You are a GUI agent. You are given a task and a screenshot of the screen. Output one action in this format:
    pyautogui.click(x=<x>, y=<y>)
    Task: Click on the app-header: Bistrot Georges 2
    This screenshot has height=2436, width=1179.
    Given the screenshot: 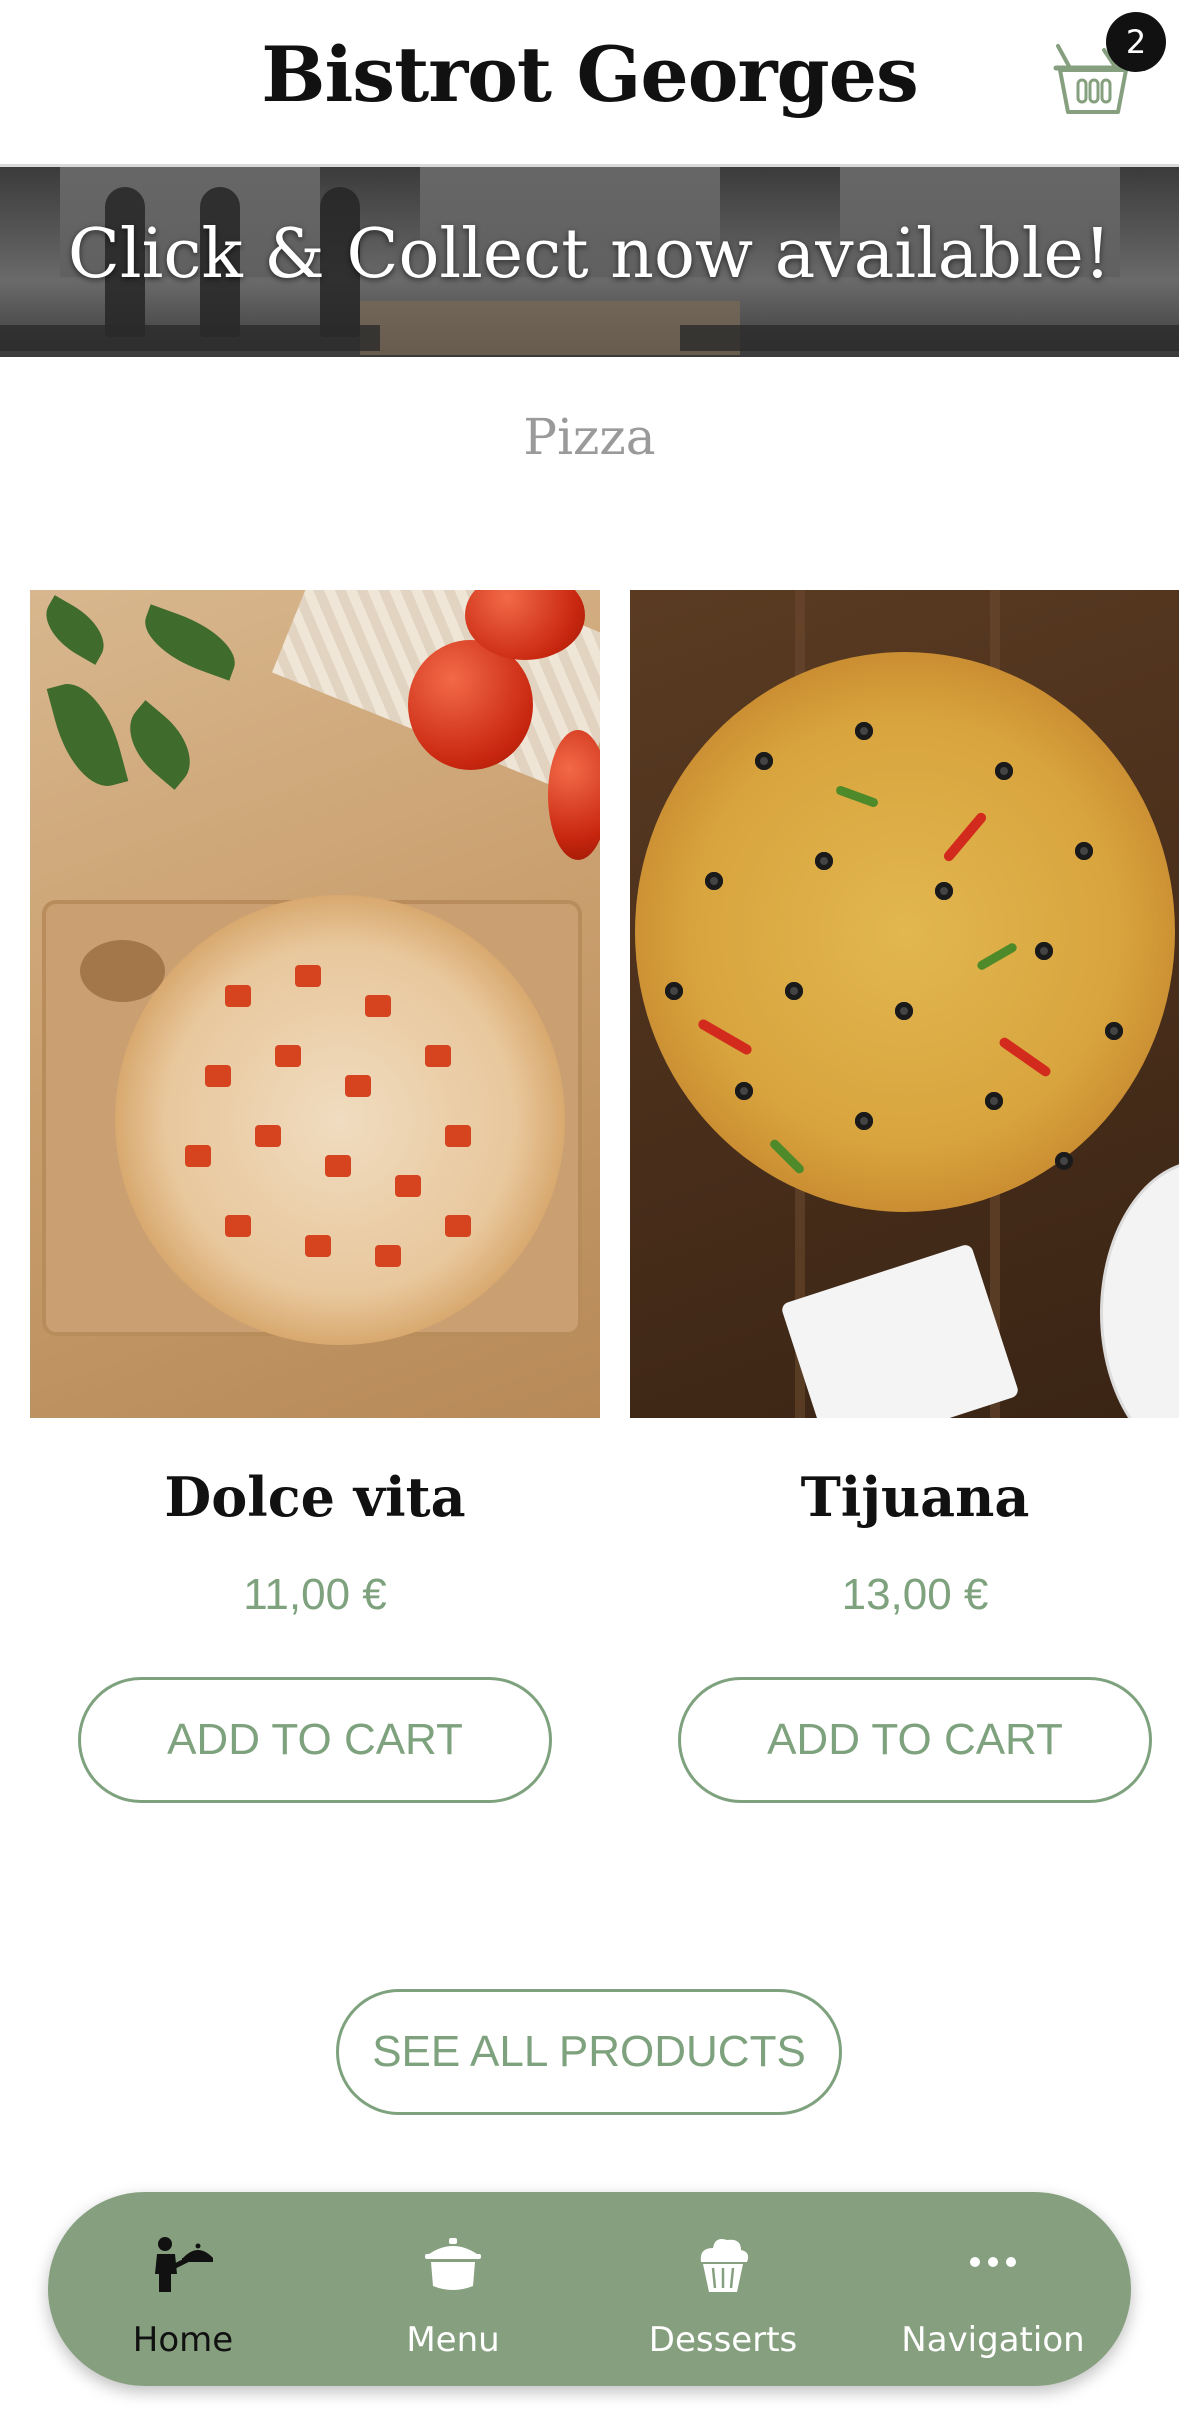 What is the action you would take?
    pyautogui.click(x=589, y=83)
    